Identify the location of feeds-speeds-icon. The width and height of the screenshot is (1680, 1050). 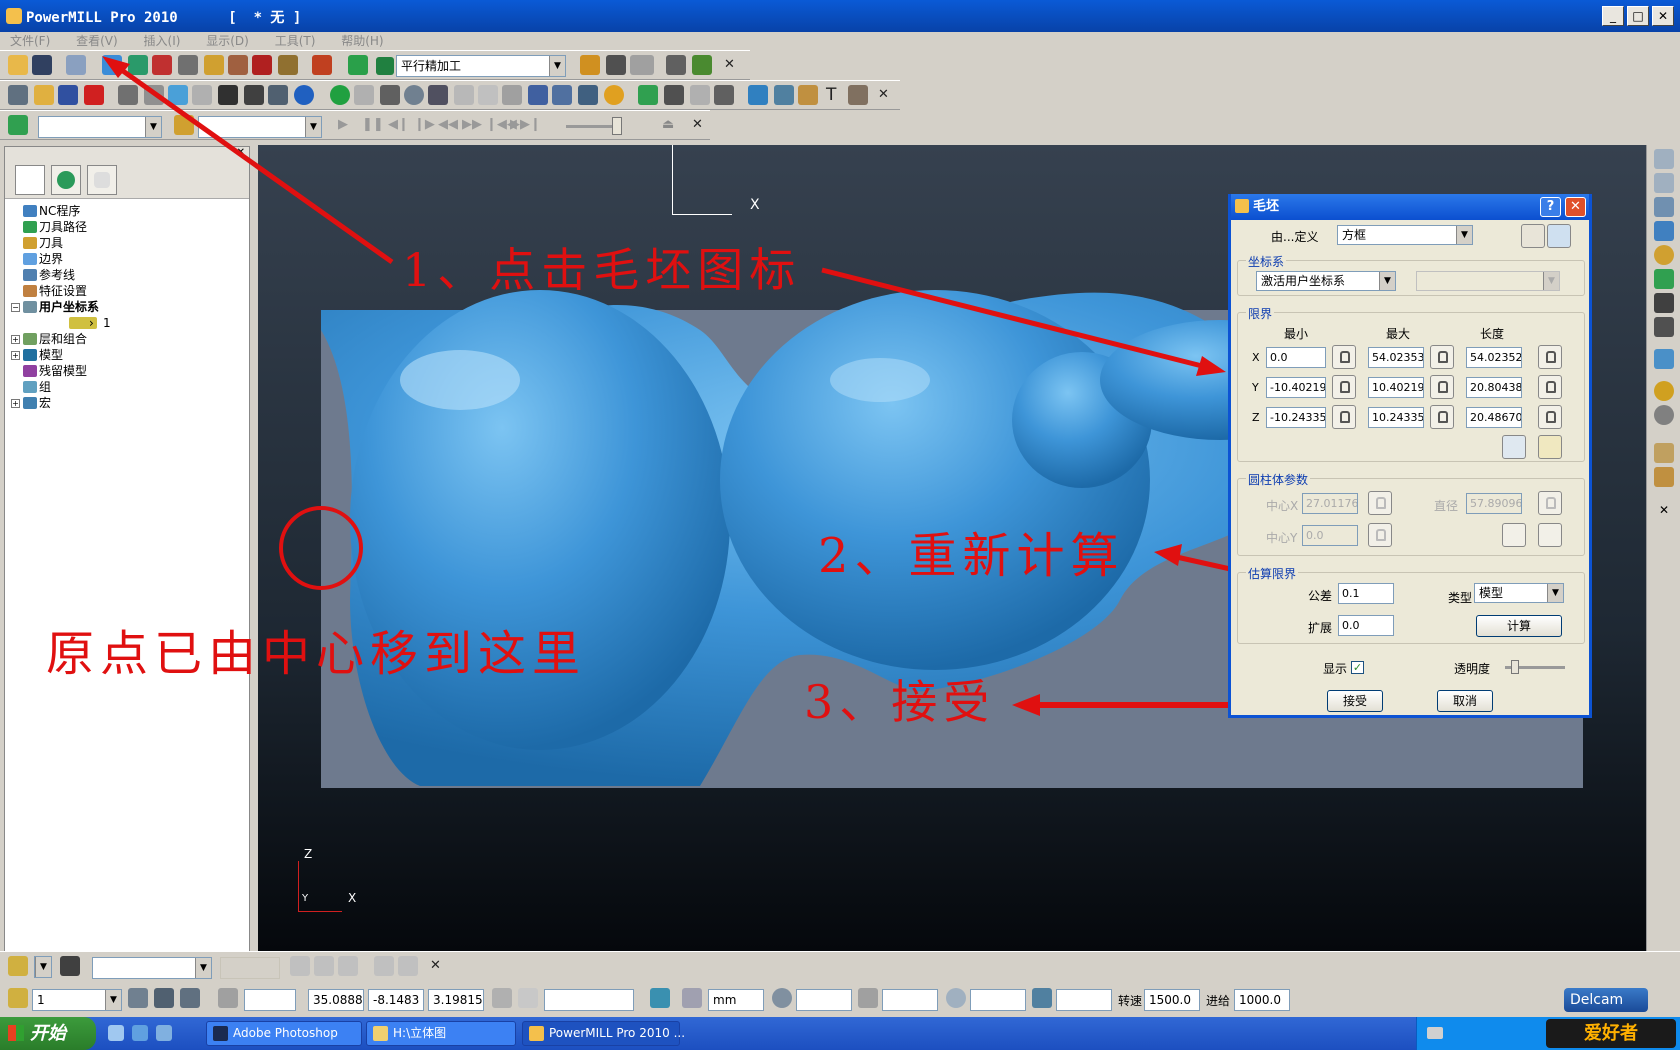
(162, 65).